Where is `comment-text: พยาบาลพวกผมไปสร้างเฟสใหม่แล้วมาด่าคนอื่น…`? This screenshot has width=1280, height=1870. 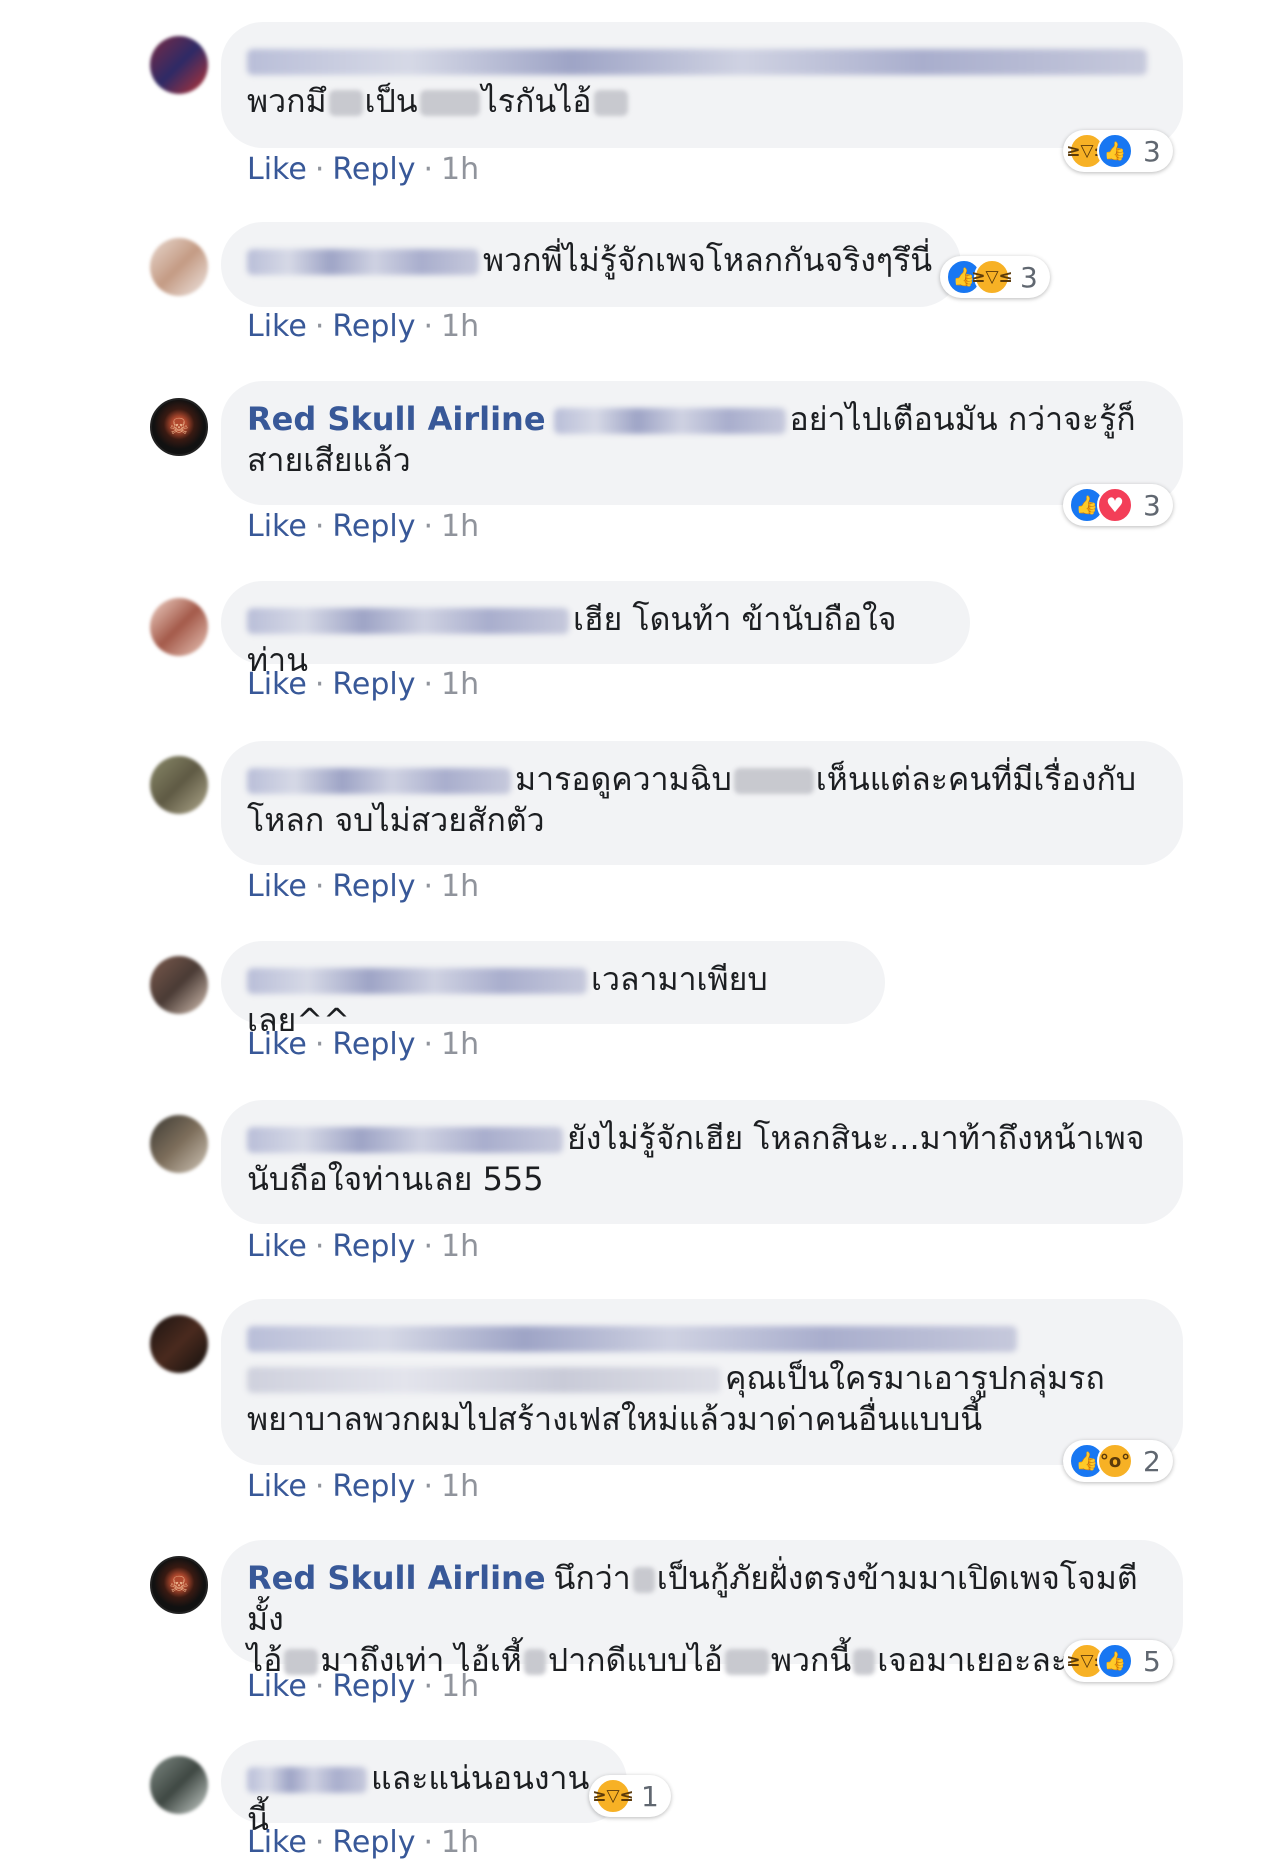 comment-text: พยาบาลพวกผมไปสร้างเฟสใหม่แล้วมาด่าคนอื่น… is located at coordinates (615, 1419).